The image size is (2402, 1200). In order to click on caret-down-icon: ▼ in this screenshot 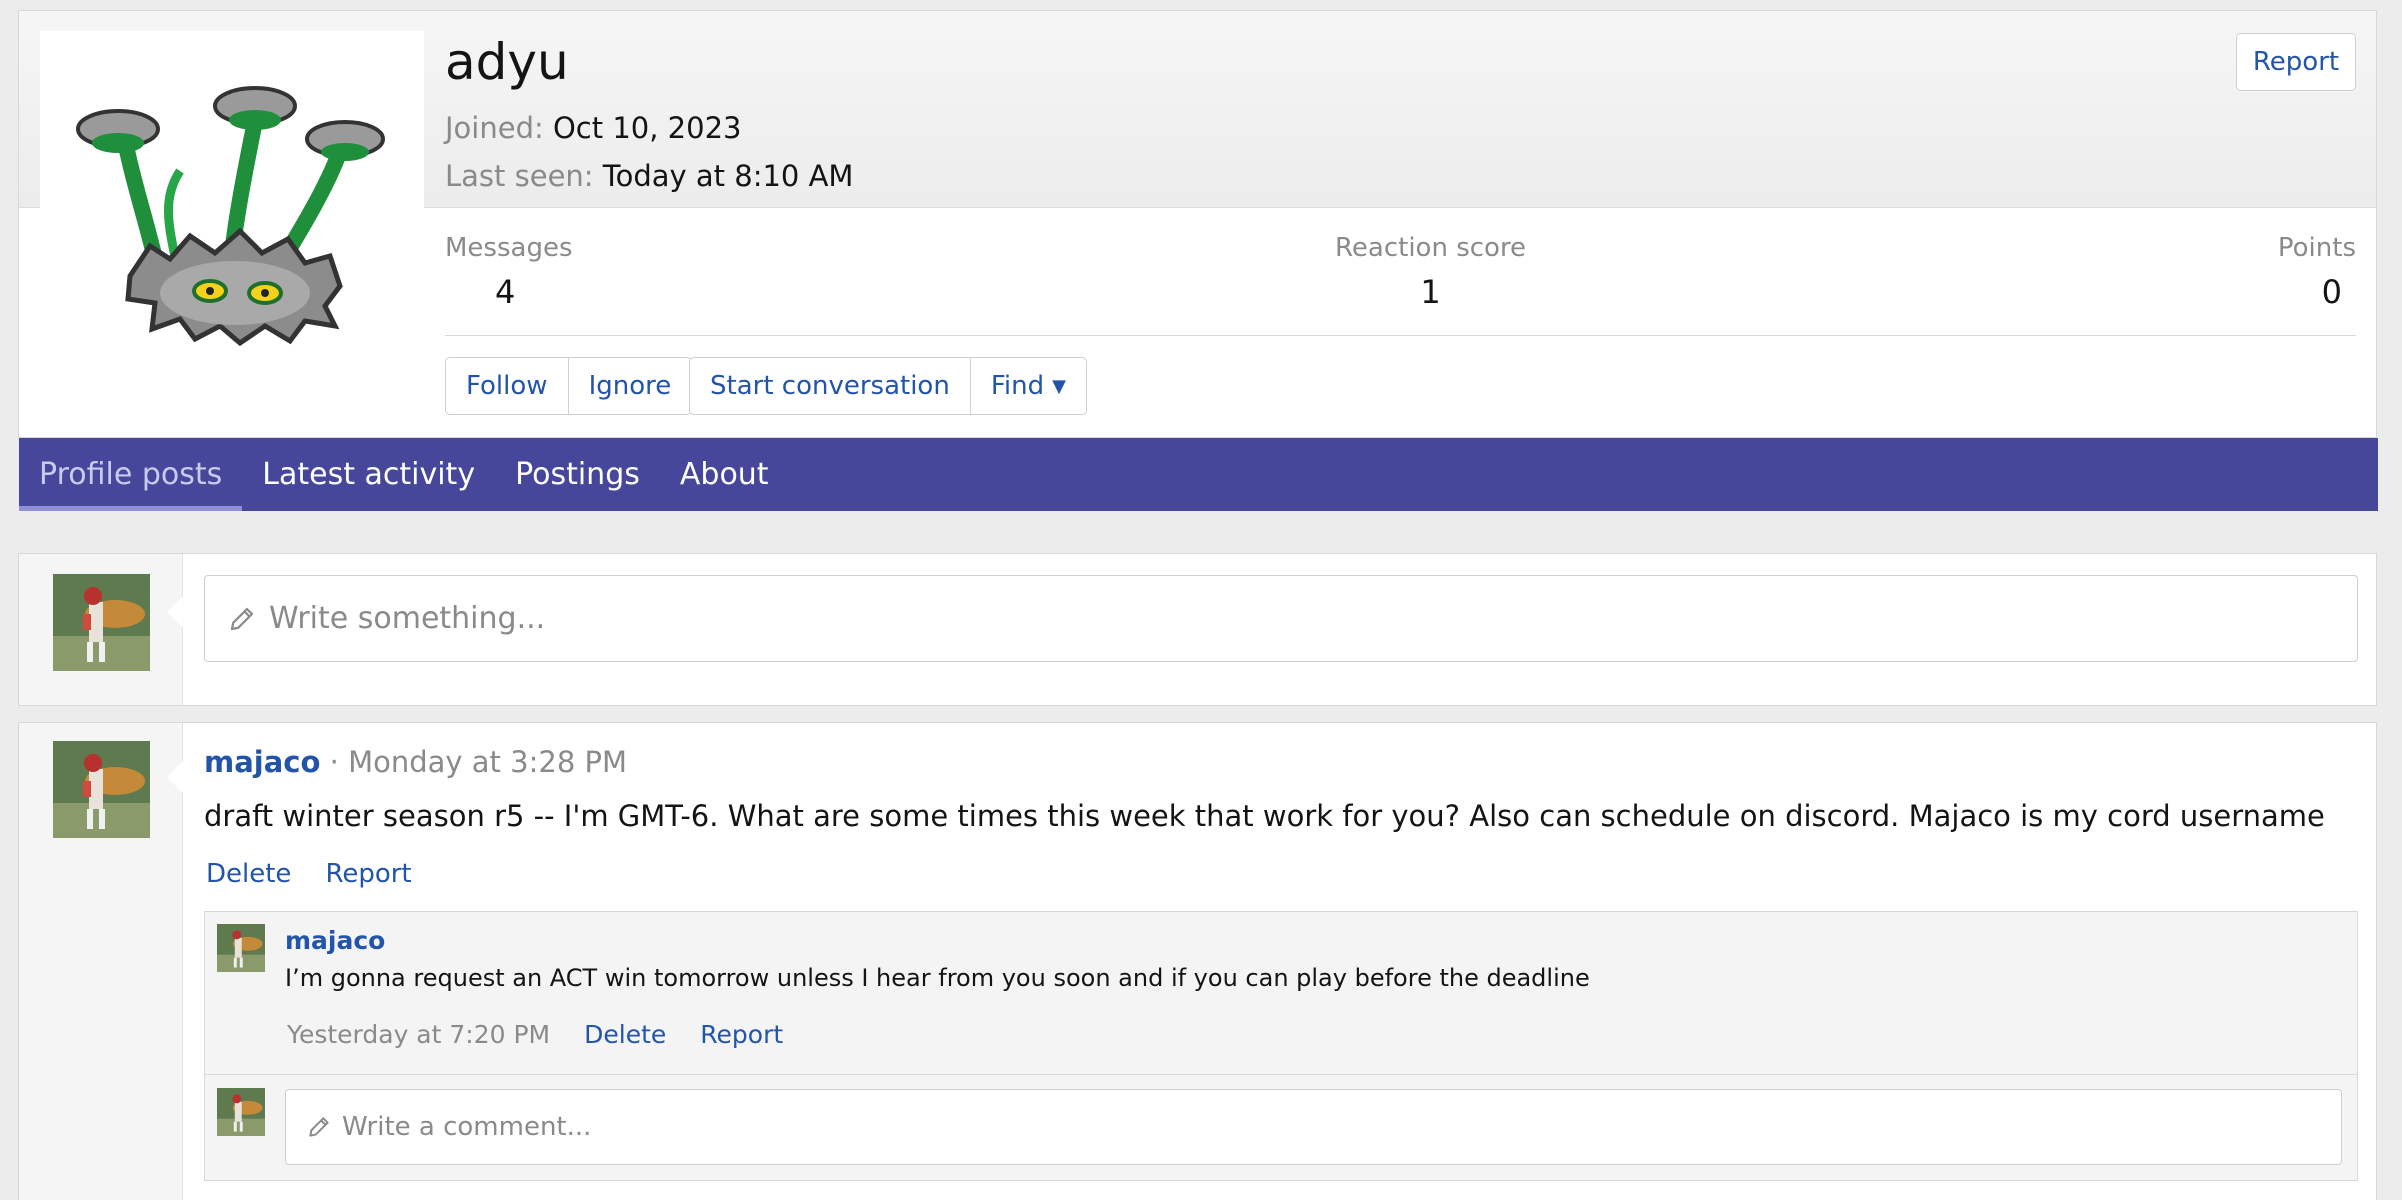, I will do `click(1059, 386)`.